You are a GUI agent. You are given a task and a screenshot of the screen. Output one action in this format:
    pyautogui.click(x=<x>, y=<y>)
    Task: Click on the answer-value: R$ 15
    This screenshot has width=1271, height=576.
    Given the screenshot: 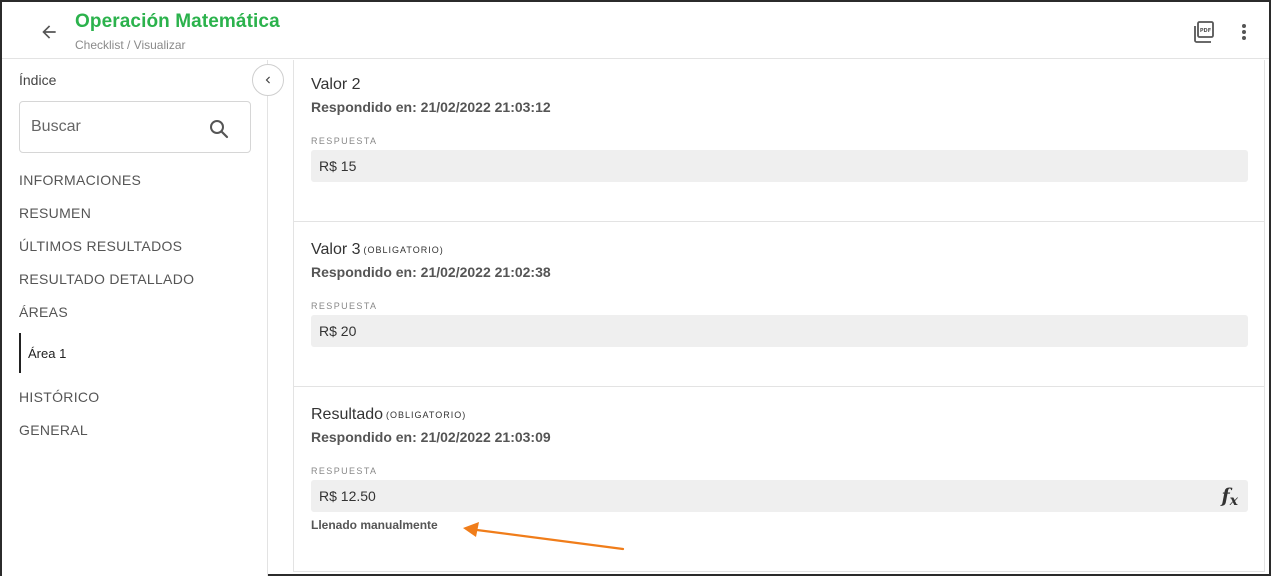 What is the action you would take?
    pyautogui.click(x=338, y=166)
    